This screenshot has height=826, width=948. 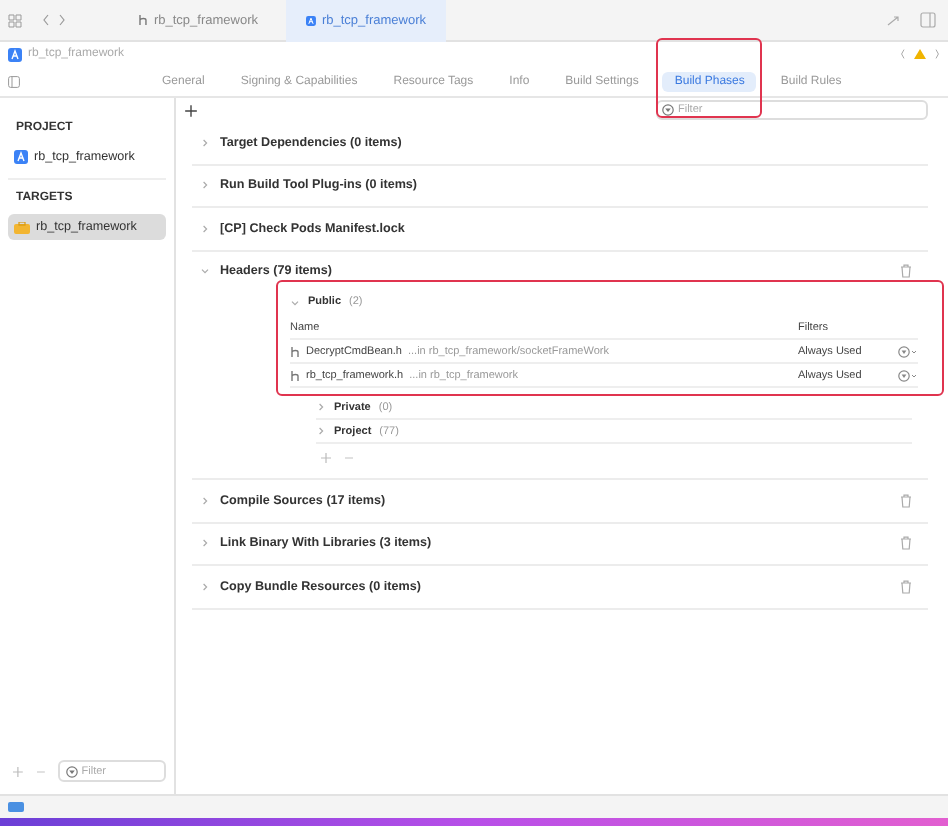 What do you see at coordinates (22, 227) in the screenshot?
I see `toolbox-icon` at bounding box center [22, 227].